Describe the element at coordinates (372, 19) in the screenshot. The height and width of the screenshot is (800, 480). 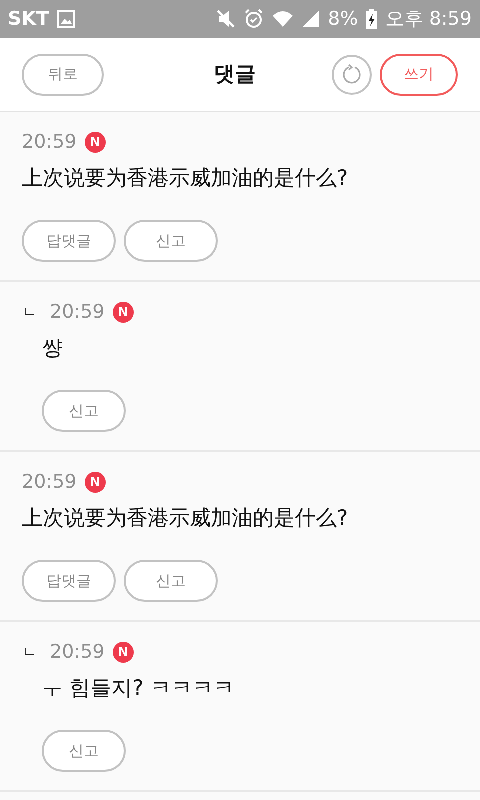
I see `battery-icon` at that location.